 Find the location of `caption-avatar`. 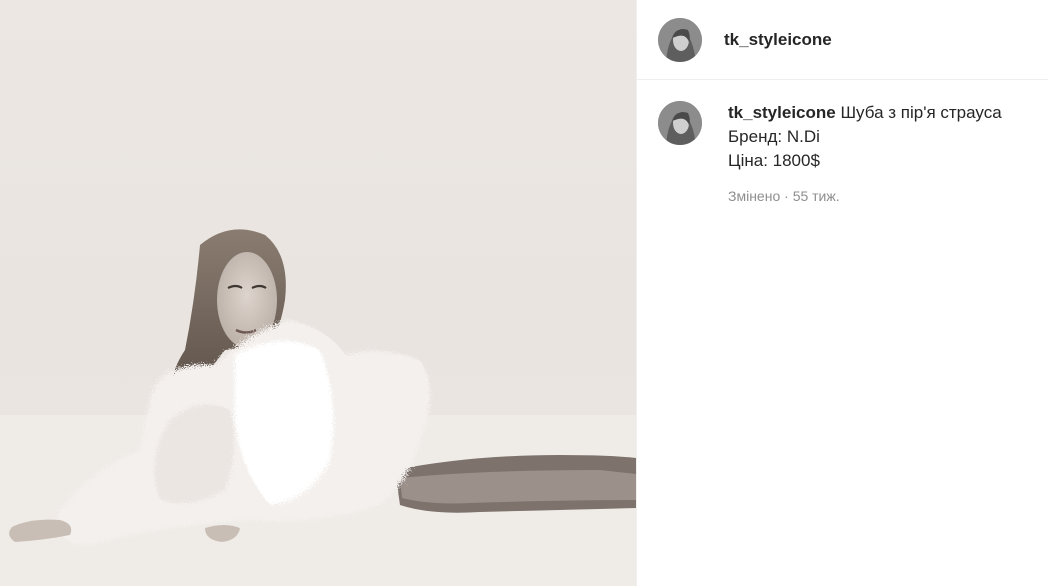

caption-avatar is located at coordinates (680, 123).